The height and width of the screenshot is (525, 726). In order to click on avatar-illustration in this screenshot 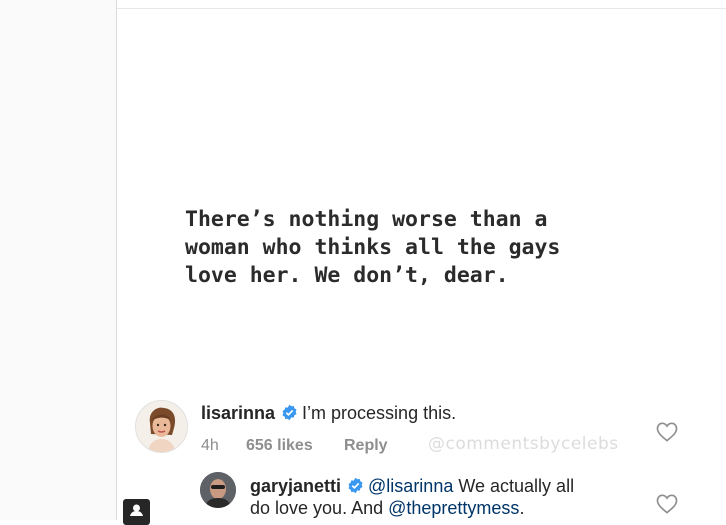, I will do `click(161, 426)`.